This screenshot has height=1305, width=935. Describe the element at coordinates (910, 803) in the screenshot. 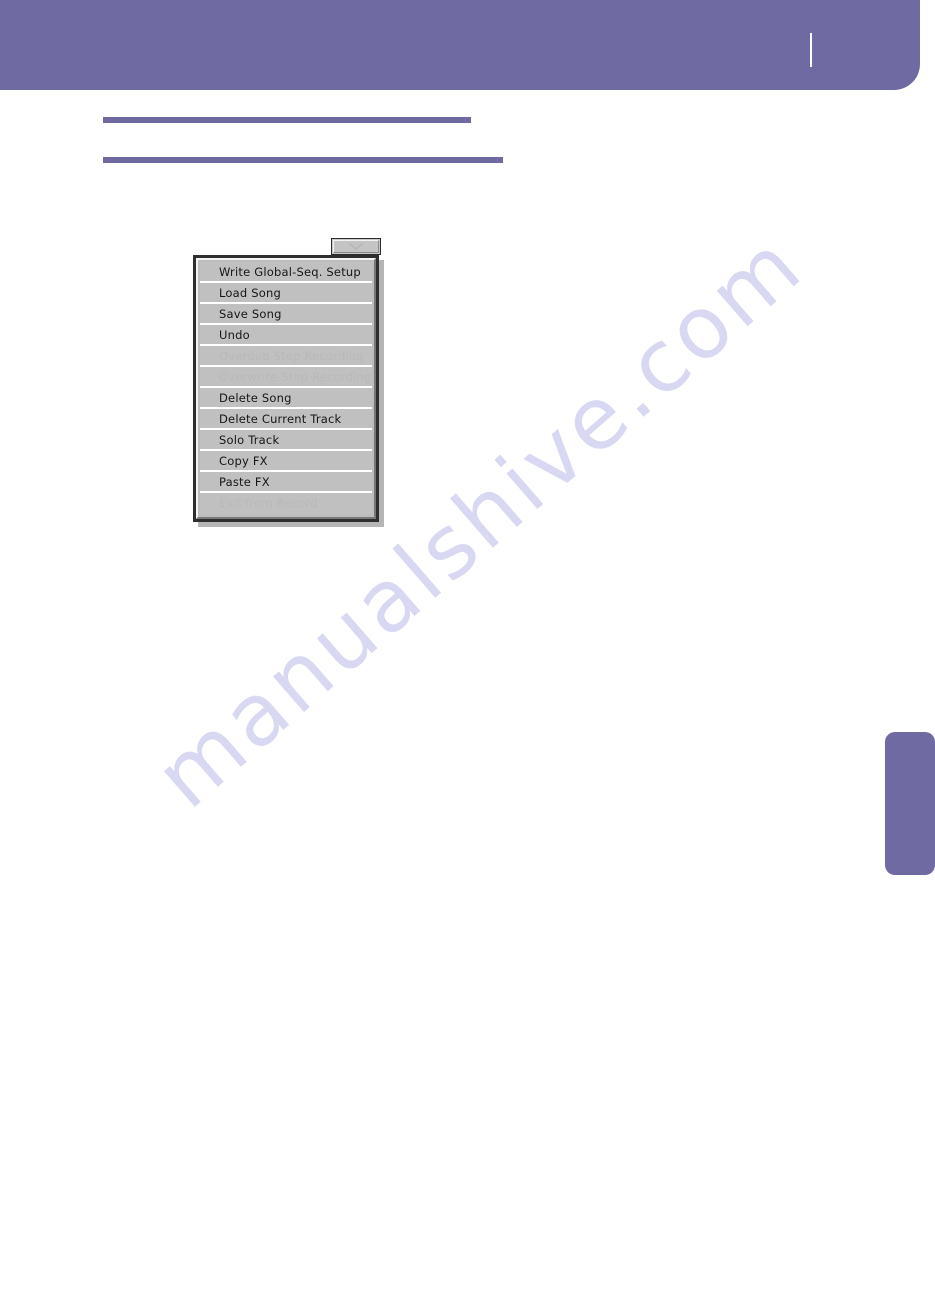

I see `side-chapter-tab` at that location.